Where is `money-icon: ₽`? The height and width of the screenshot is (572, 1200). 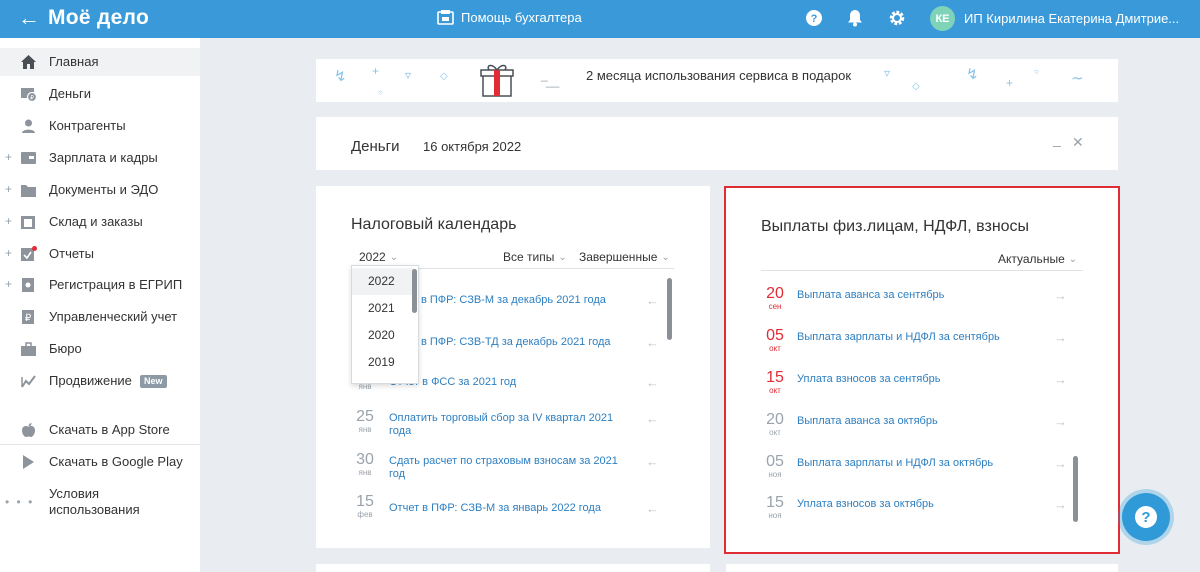 money-icon: ₽ is located at coordinates (29, 95).